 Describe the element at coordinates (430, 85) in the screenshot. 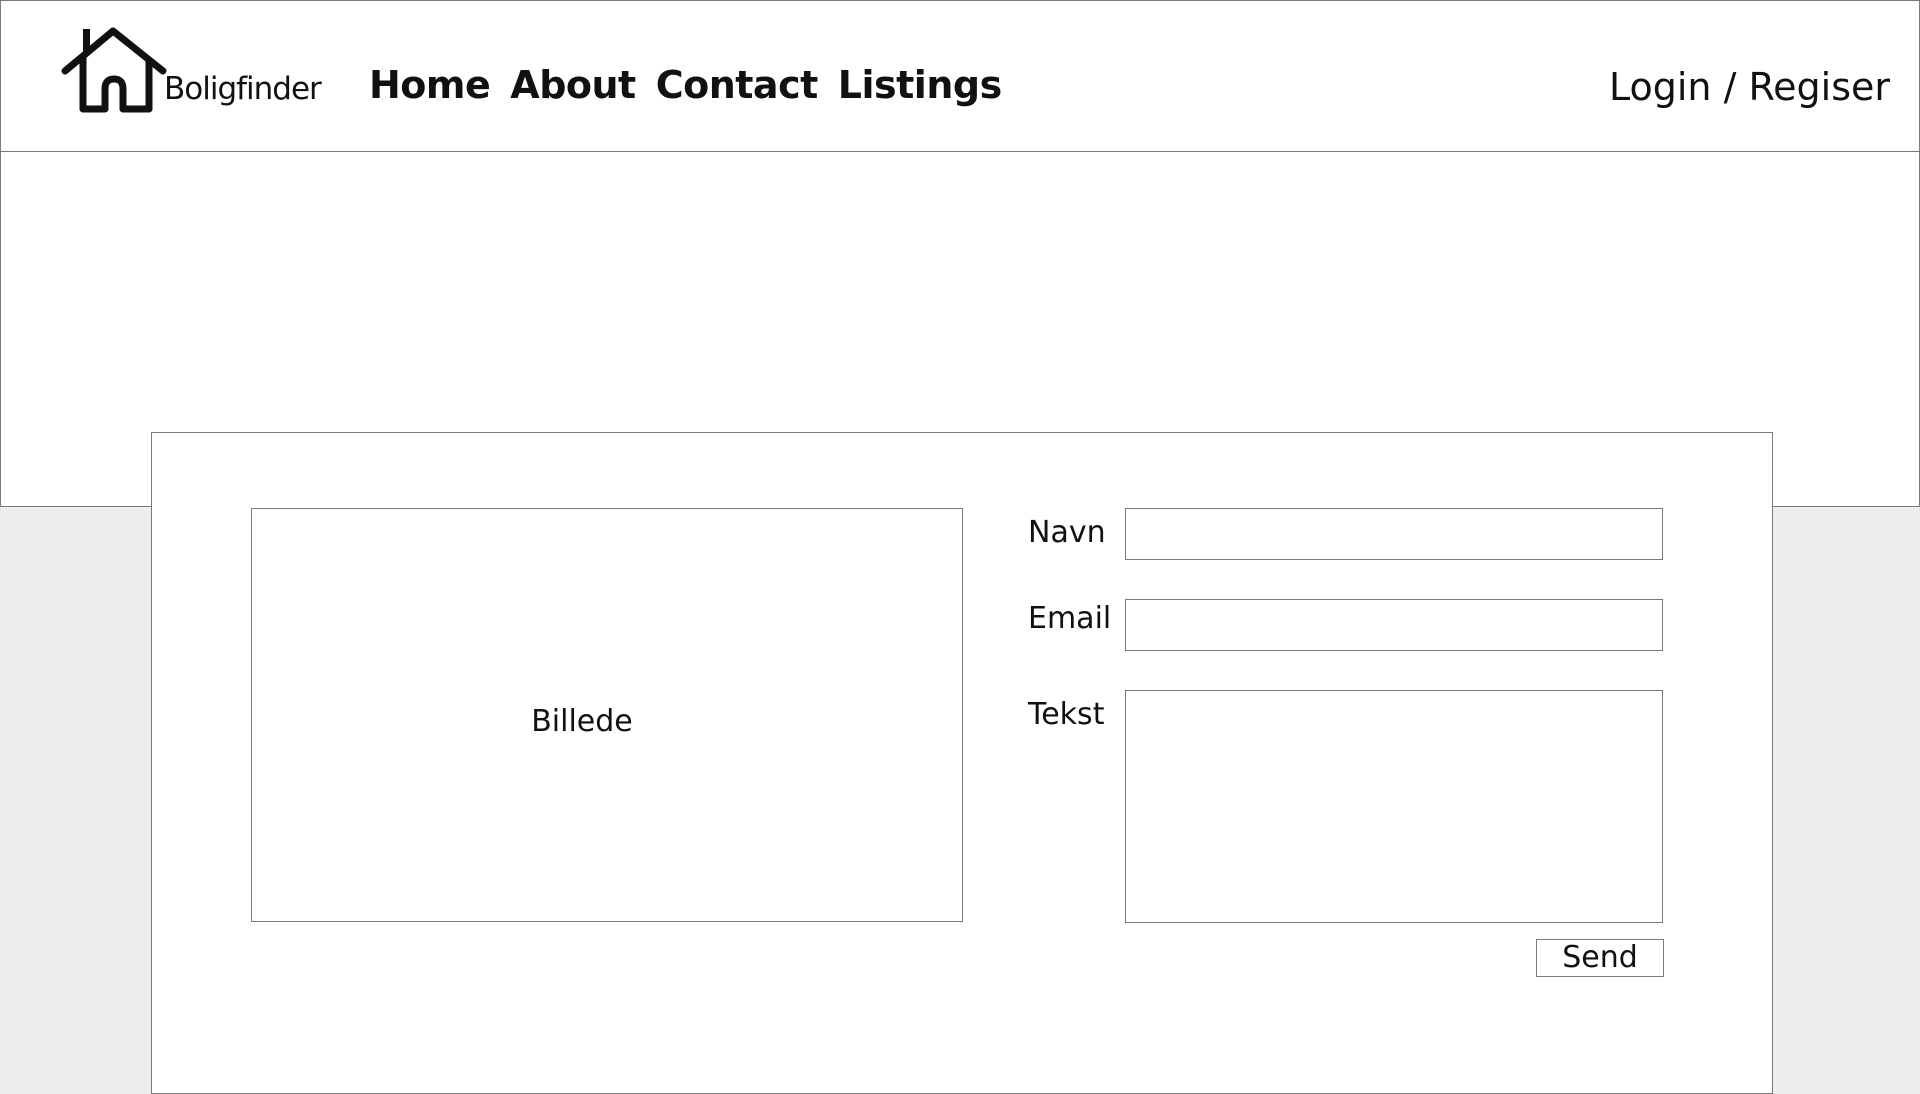

I see `nav-home: Home` at that location.